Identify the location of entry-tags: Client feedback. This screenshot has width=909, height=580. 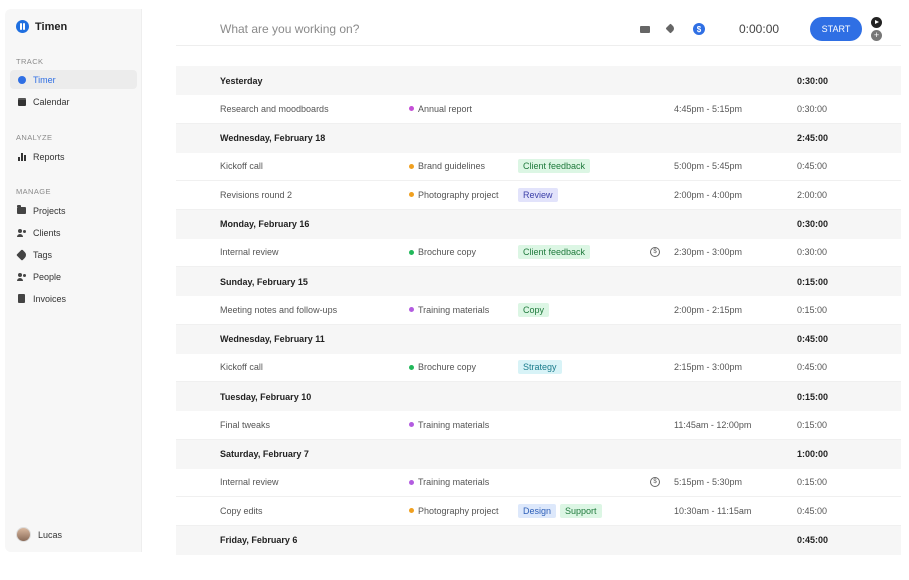
(554, 252).